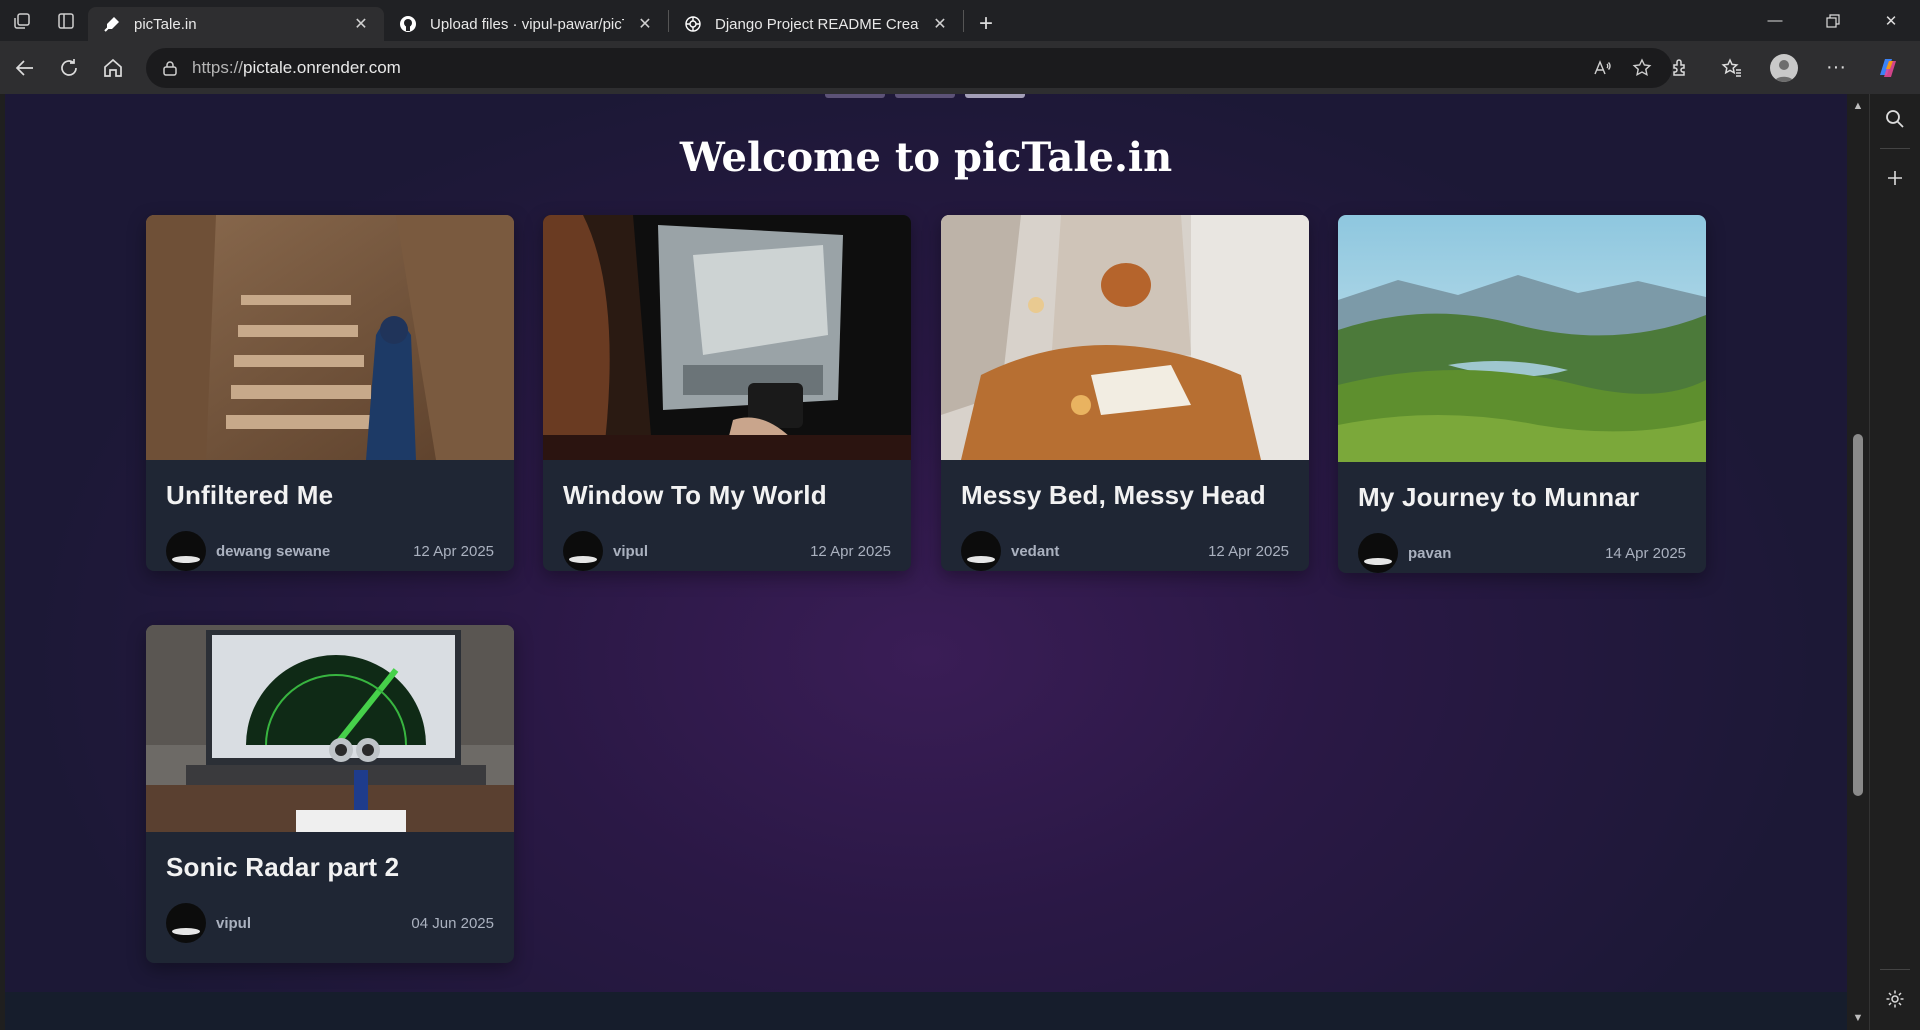  I want to click on home-icon, so click(113, 68).